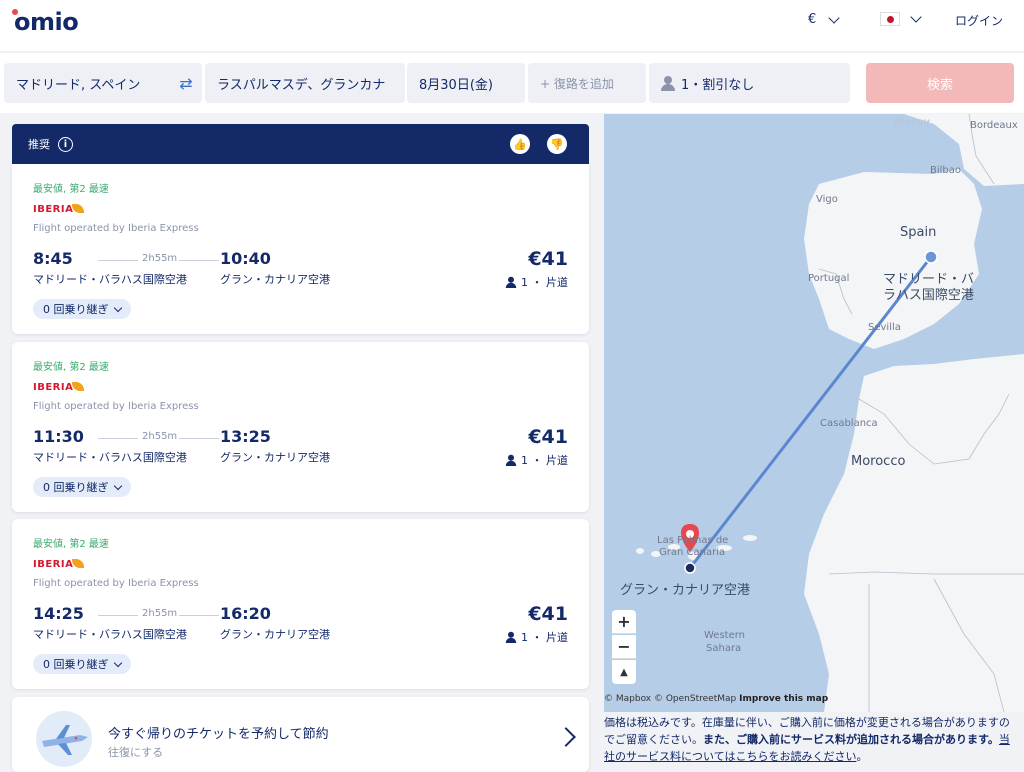 Image resolution: width=1024 pixels, height=772 pixels. What do you see at coordinates (994, 125) in the screenshot?
I see `map-label-bordeaux: Bordeaux` at bounding box center [994, 125].